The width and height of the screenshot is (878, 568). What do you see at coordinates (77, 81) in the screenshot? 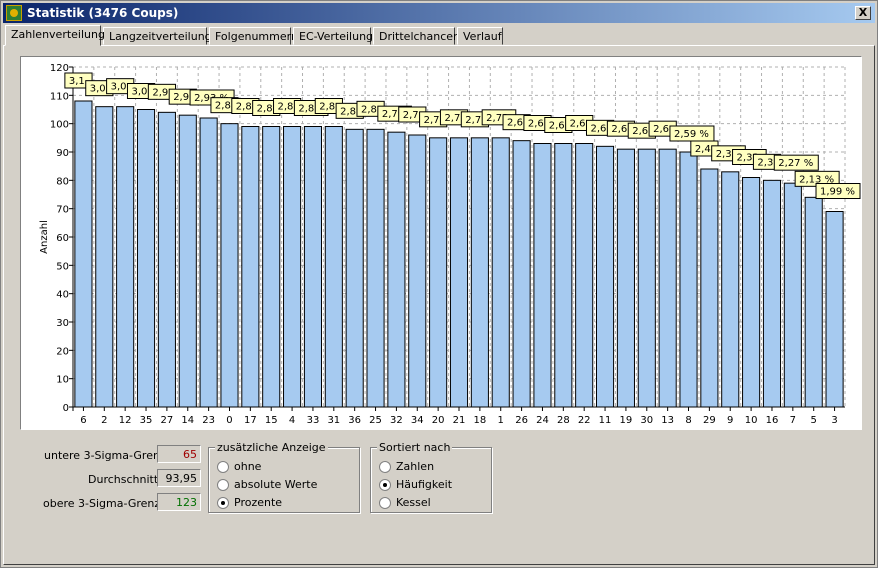
I see `data-label: 3,1` at bounding box center [77, 81].